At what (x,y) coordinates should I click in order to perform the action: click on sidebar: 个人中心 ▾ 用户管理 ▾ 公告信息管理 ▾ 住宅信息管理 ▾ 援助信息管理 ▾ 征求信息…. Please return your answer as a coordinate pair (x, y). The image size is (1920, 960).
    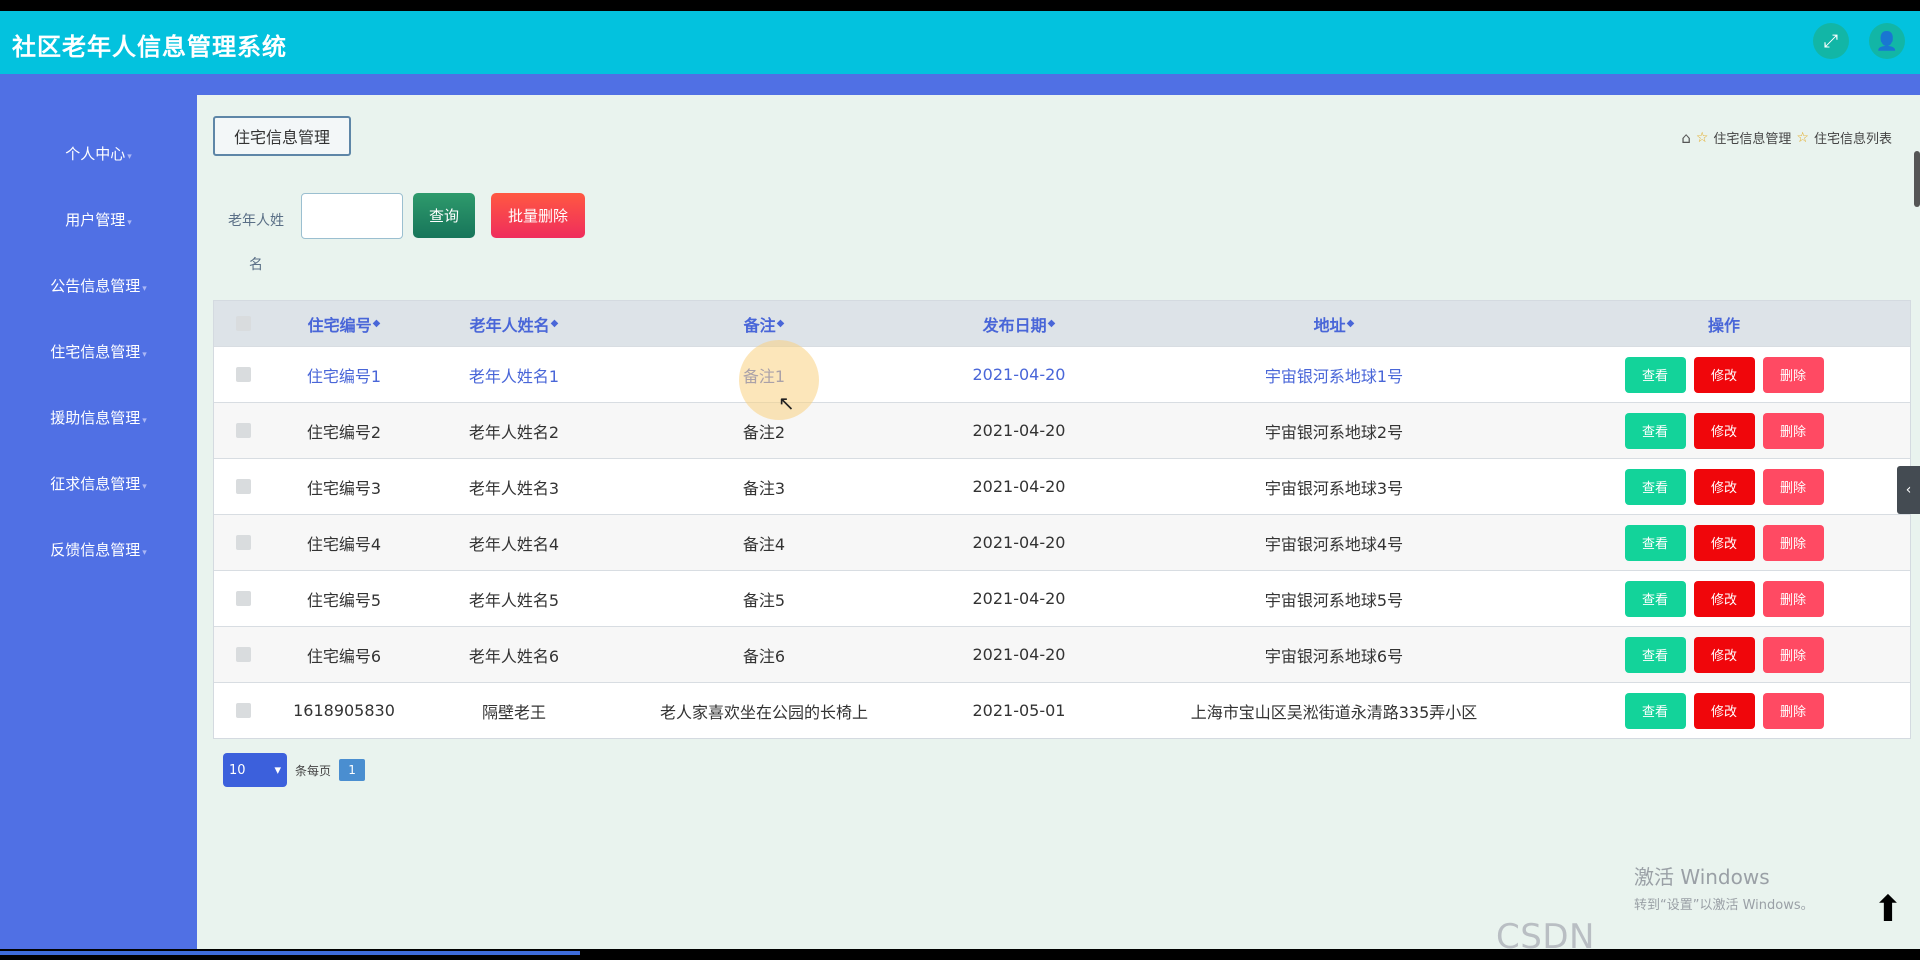
    Looking at the image, I should click on (98, 522).